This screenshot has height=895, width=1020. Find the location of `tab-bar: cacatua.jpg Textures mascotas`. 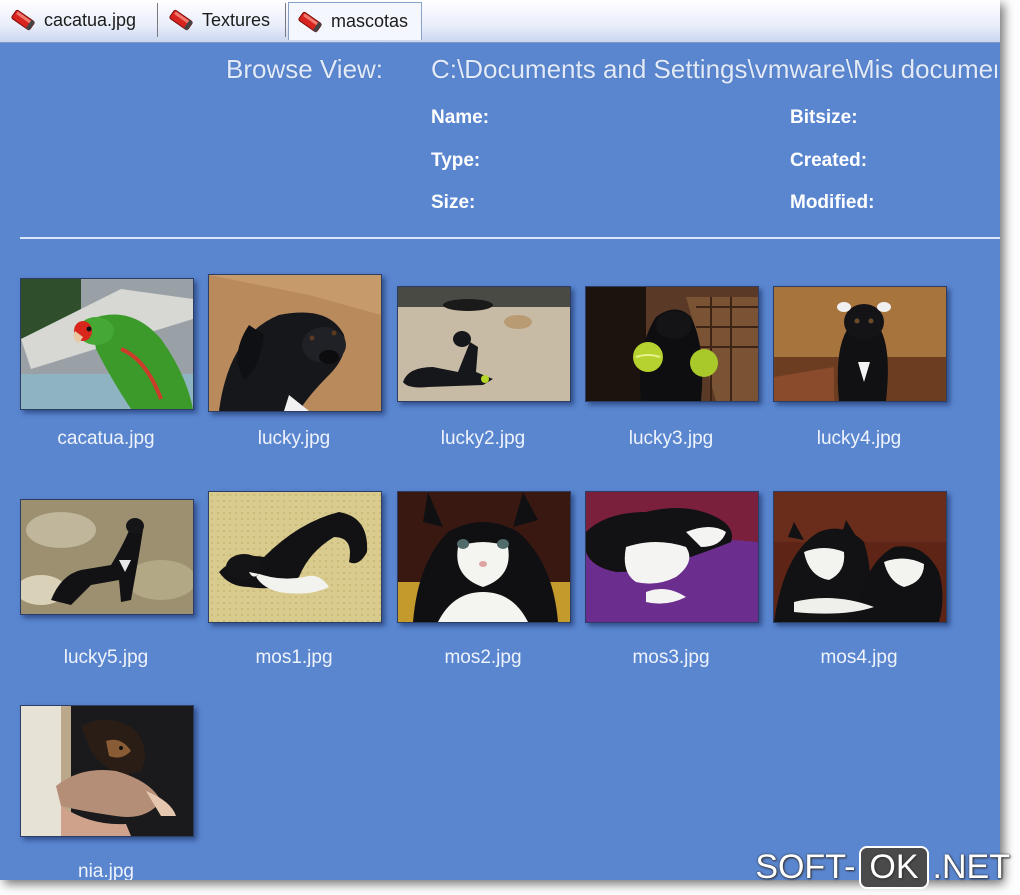

tab-bar: cacatua.jpg Textures mascotas is located at coordinates (500, 21).